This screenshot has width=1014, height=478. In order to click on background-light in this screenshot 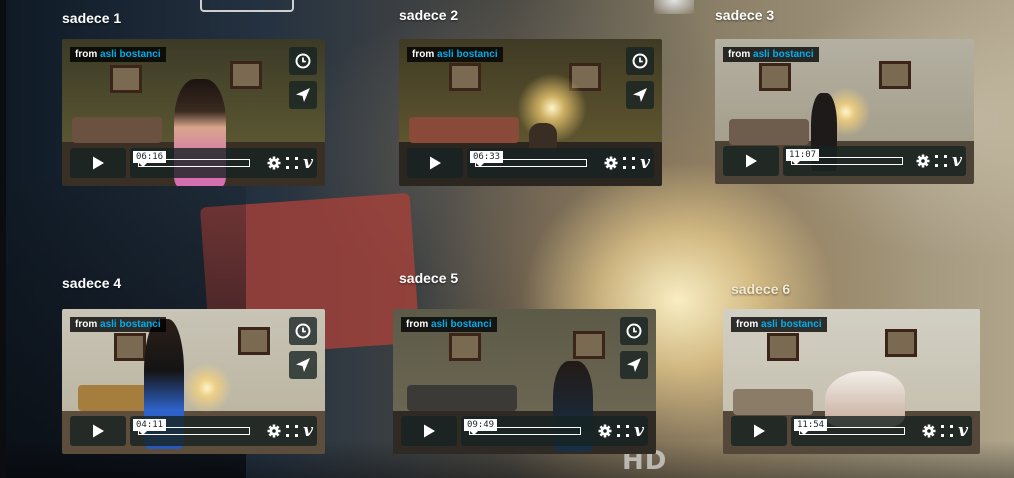, I will do `click(674, 7)`.